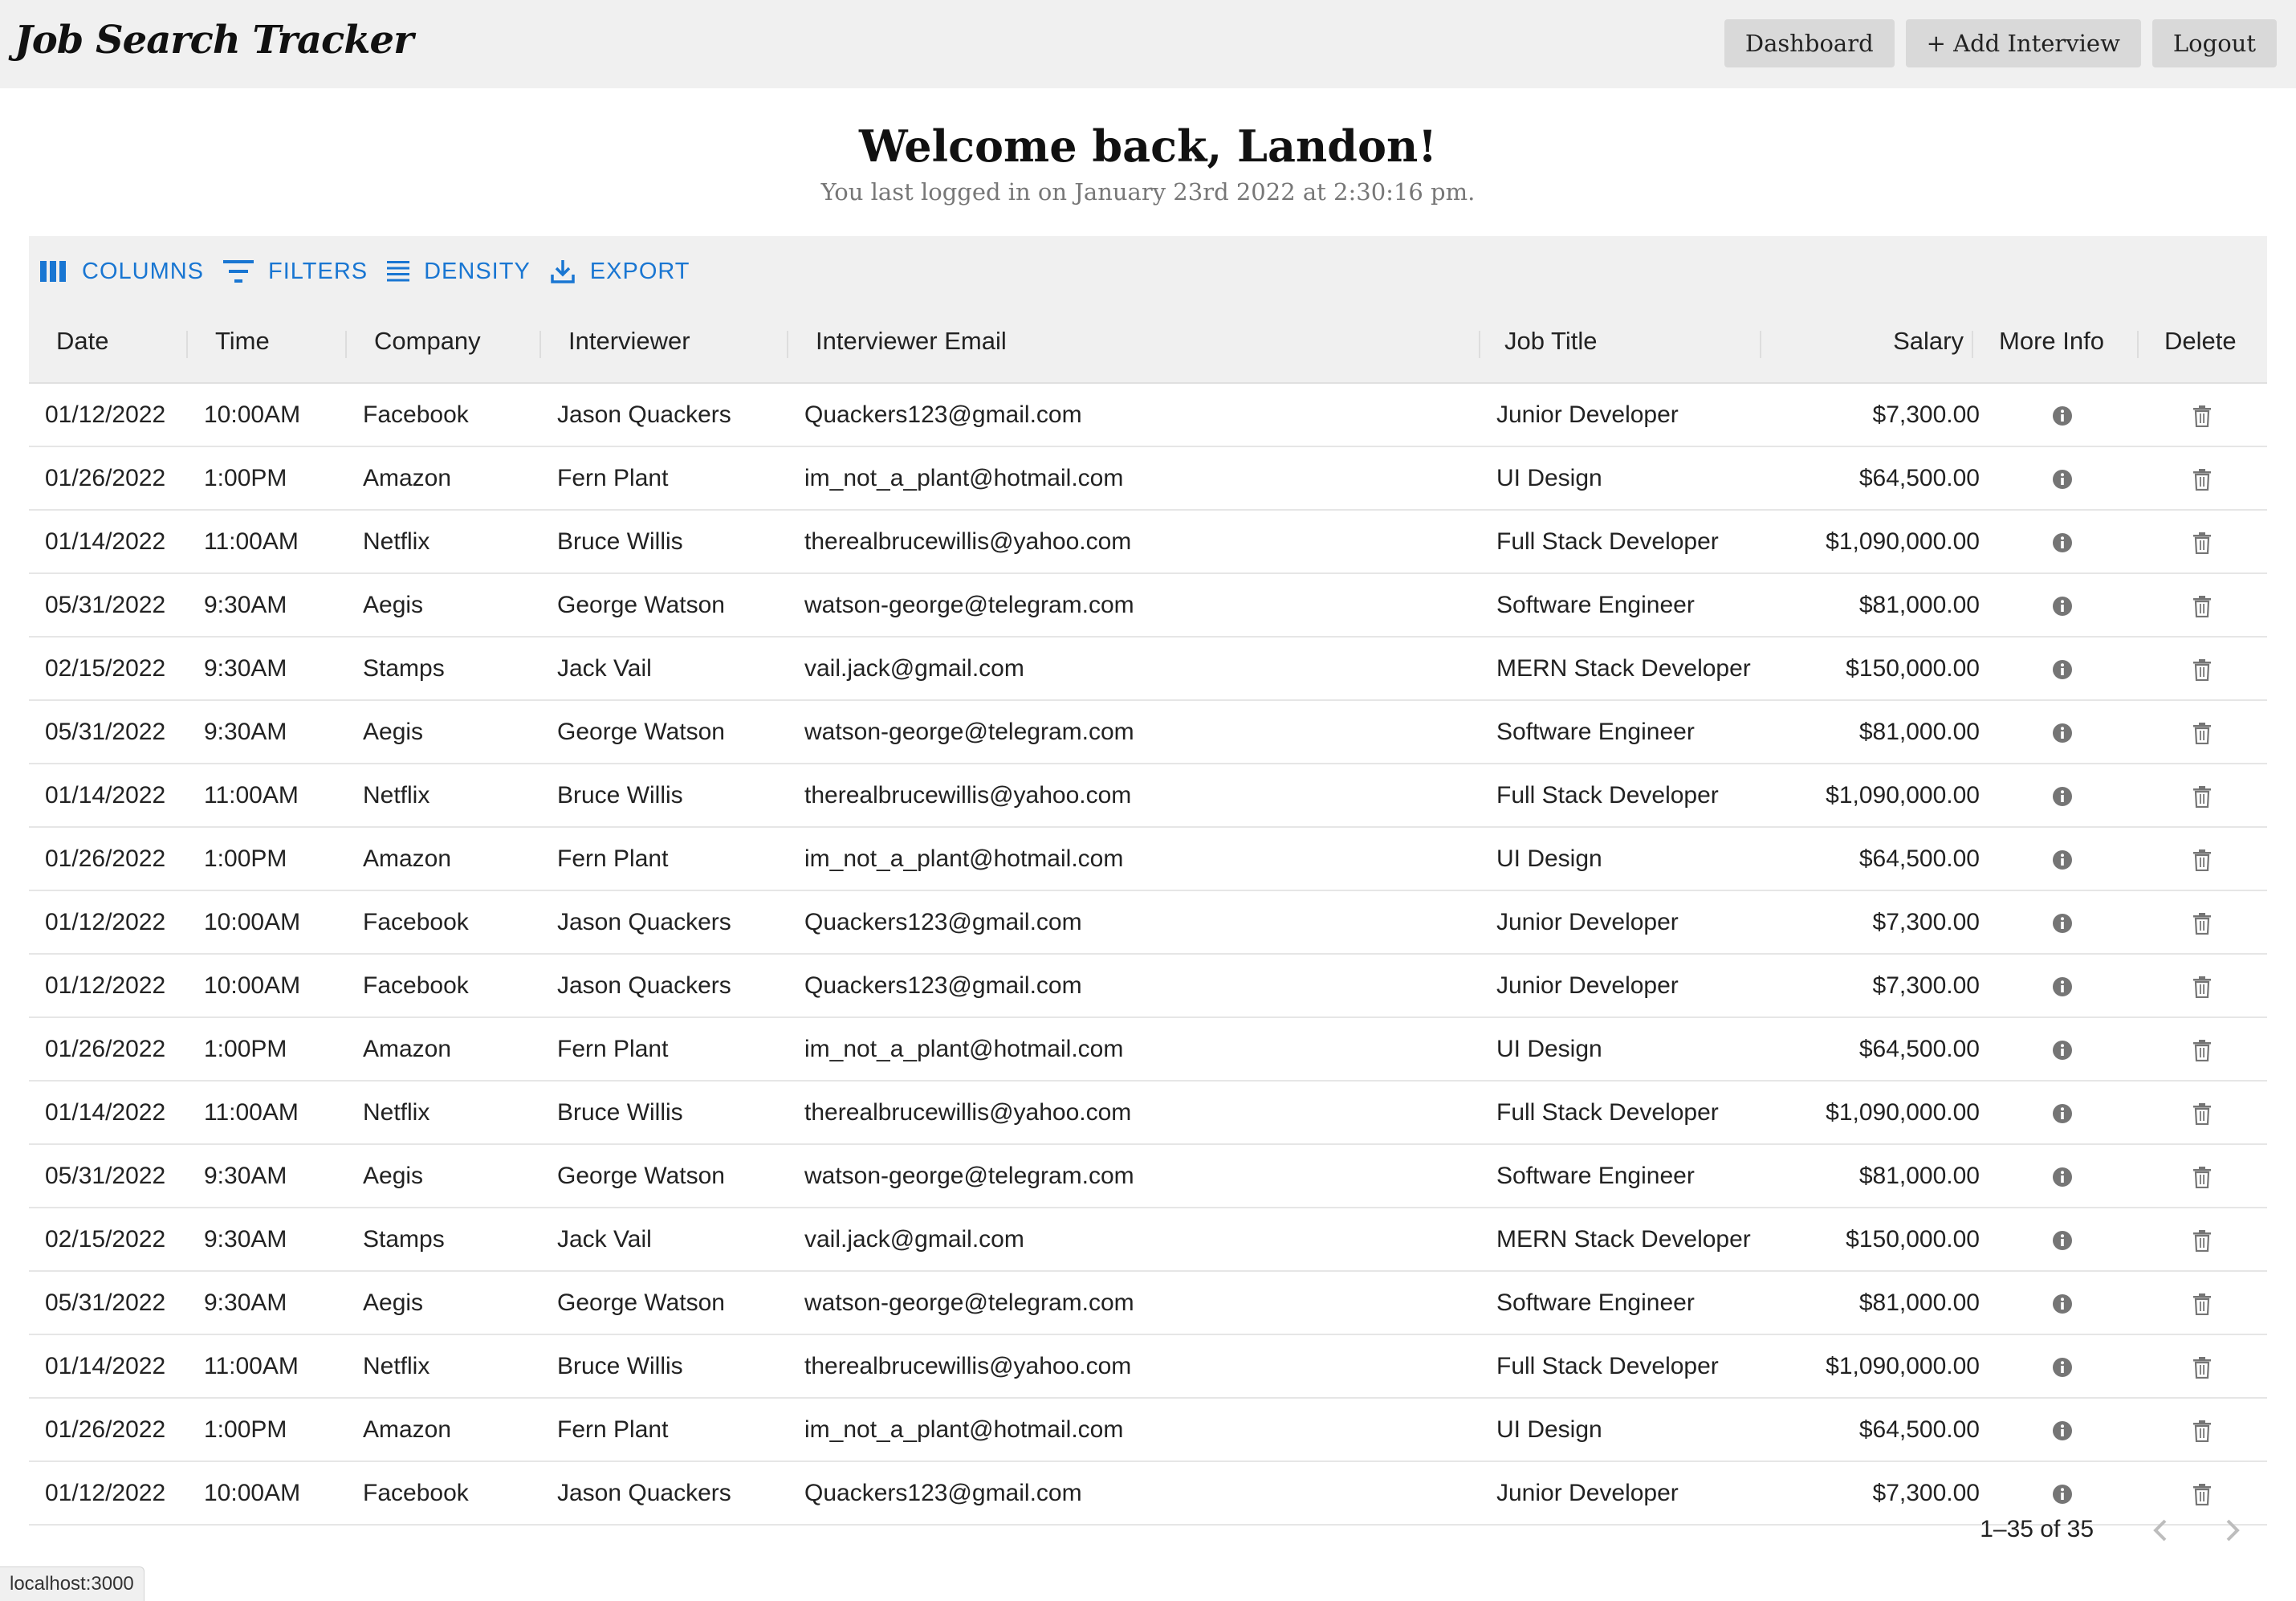 This screenshot has height=1601, width=2296. Describe the element at coordinates (246, 1049) in the screenshot. I see `cell-time: 1:00PM` at that location.